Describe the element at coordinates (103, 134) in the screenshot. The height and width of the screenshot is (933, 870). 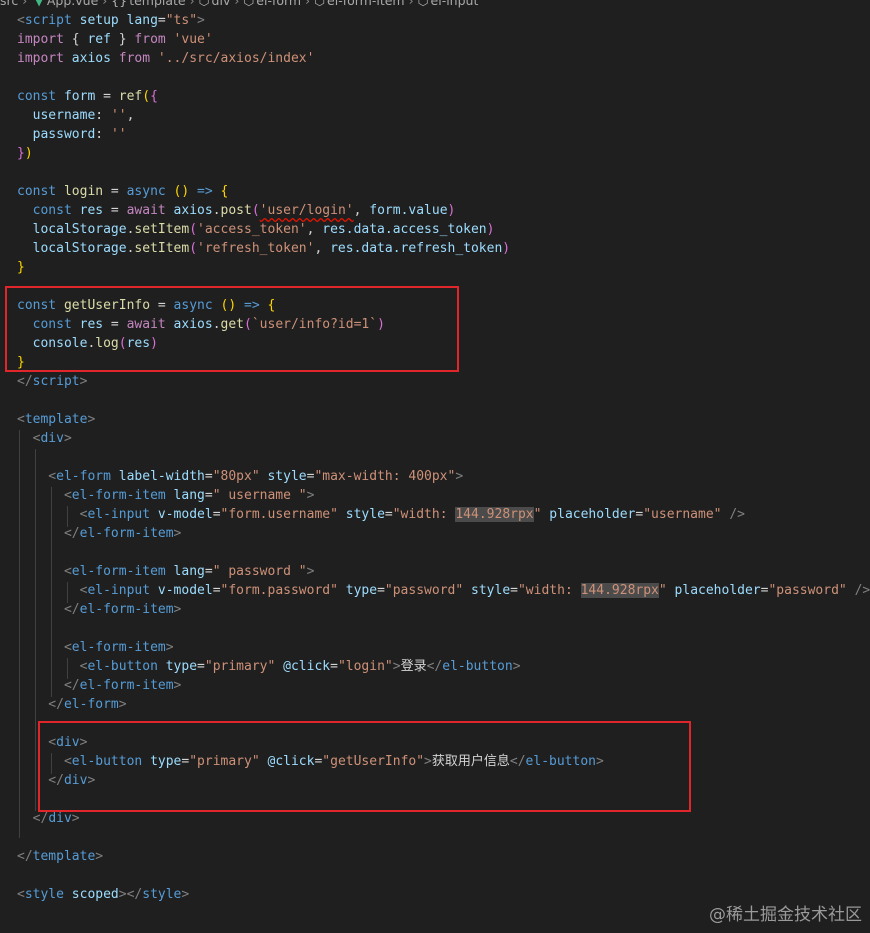
I see `token: :` at that location.